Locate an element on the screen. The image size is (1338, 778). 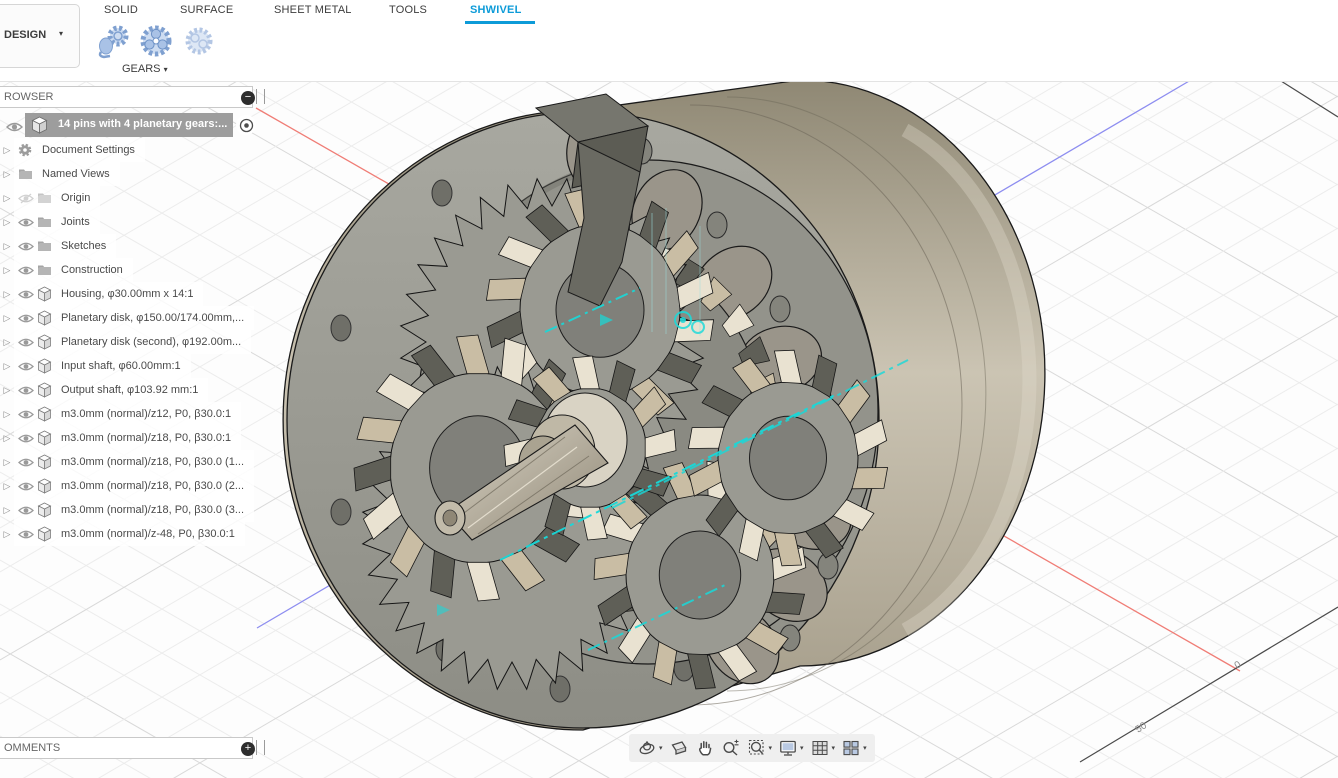
zoom-window-tool: ▾ is located at coordinates (760, 748).